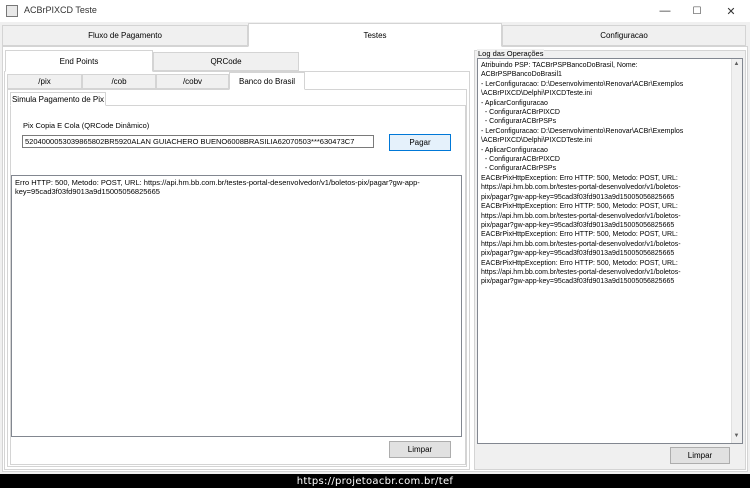  Describe the element at coordinates (12, 11) in the screenshot. I see `app-icon` at that location.